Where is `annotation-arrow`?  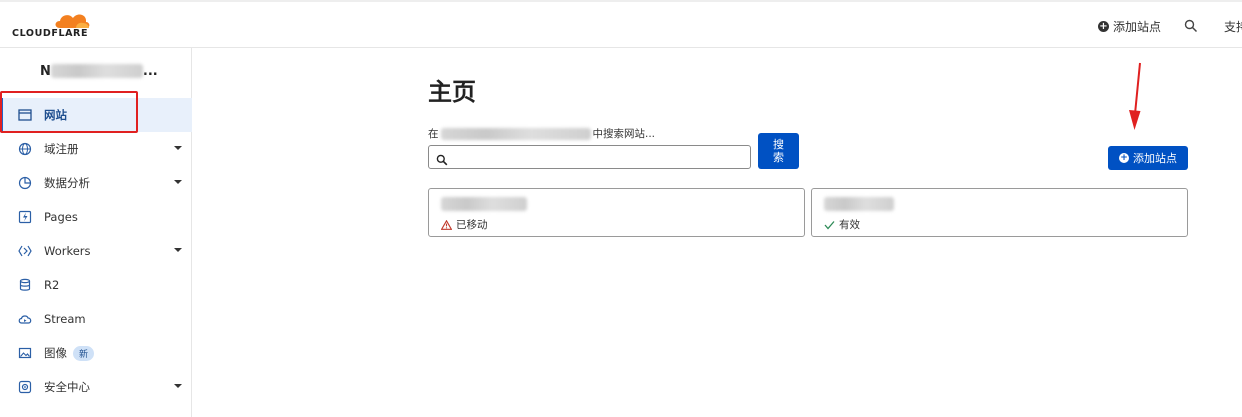
annotation-arrow is located at coordinates (1135, 96).